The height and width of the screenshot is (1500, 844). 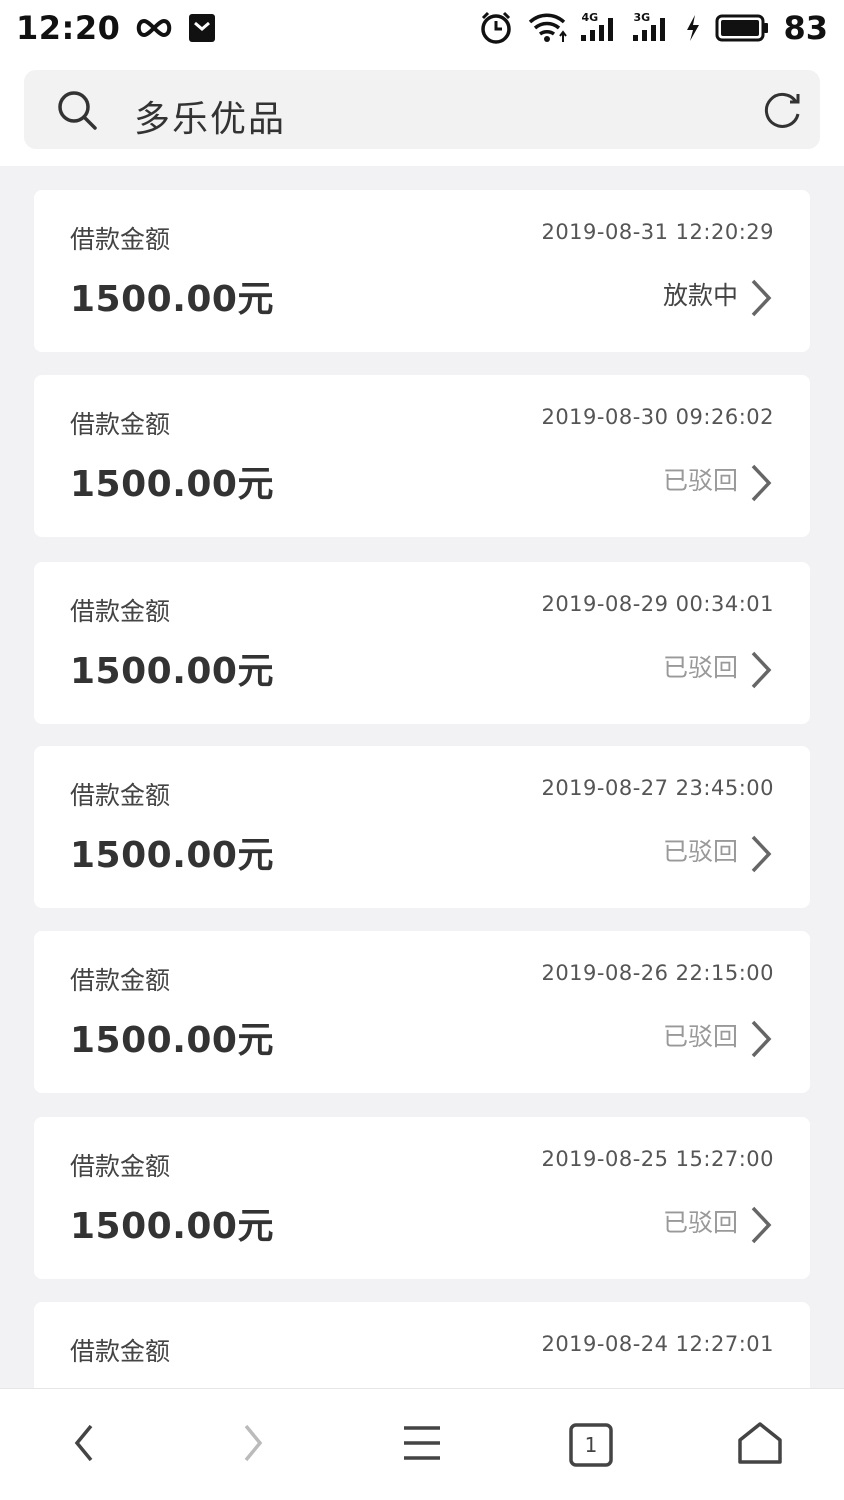 What do you see at coordinates (210, 116) in the screenshot?
I see `search-query: 多乐优品` at bounding box center [210, 116].